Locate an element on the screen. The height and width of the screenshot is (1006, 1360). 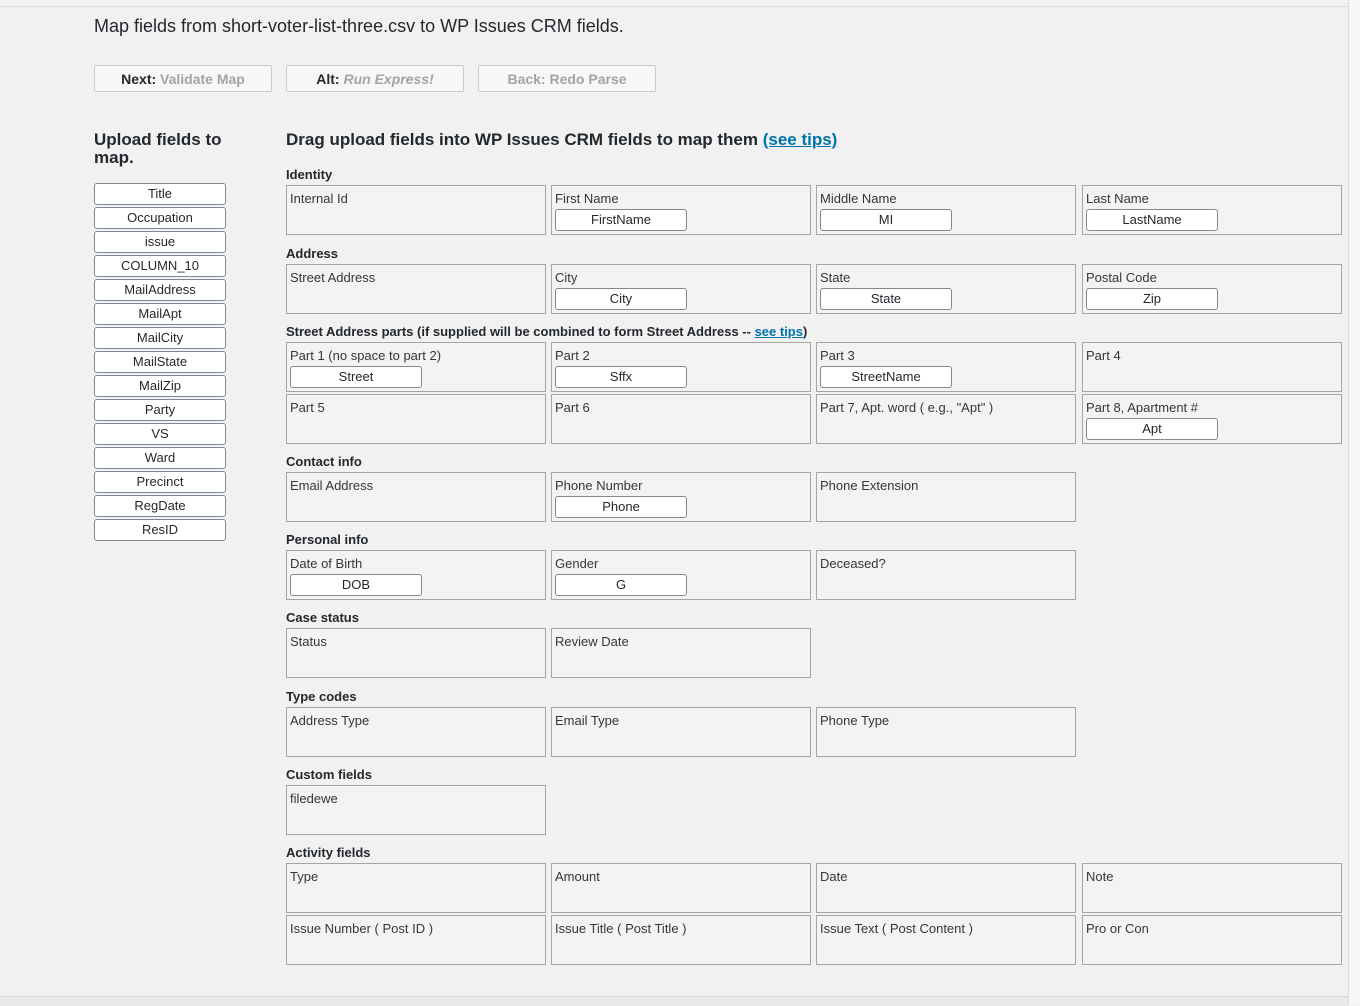
field-postal-code: Postal Code Zip is located at coordinates (1212, 289).